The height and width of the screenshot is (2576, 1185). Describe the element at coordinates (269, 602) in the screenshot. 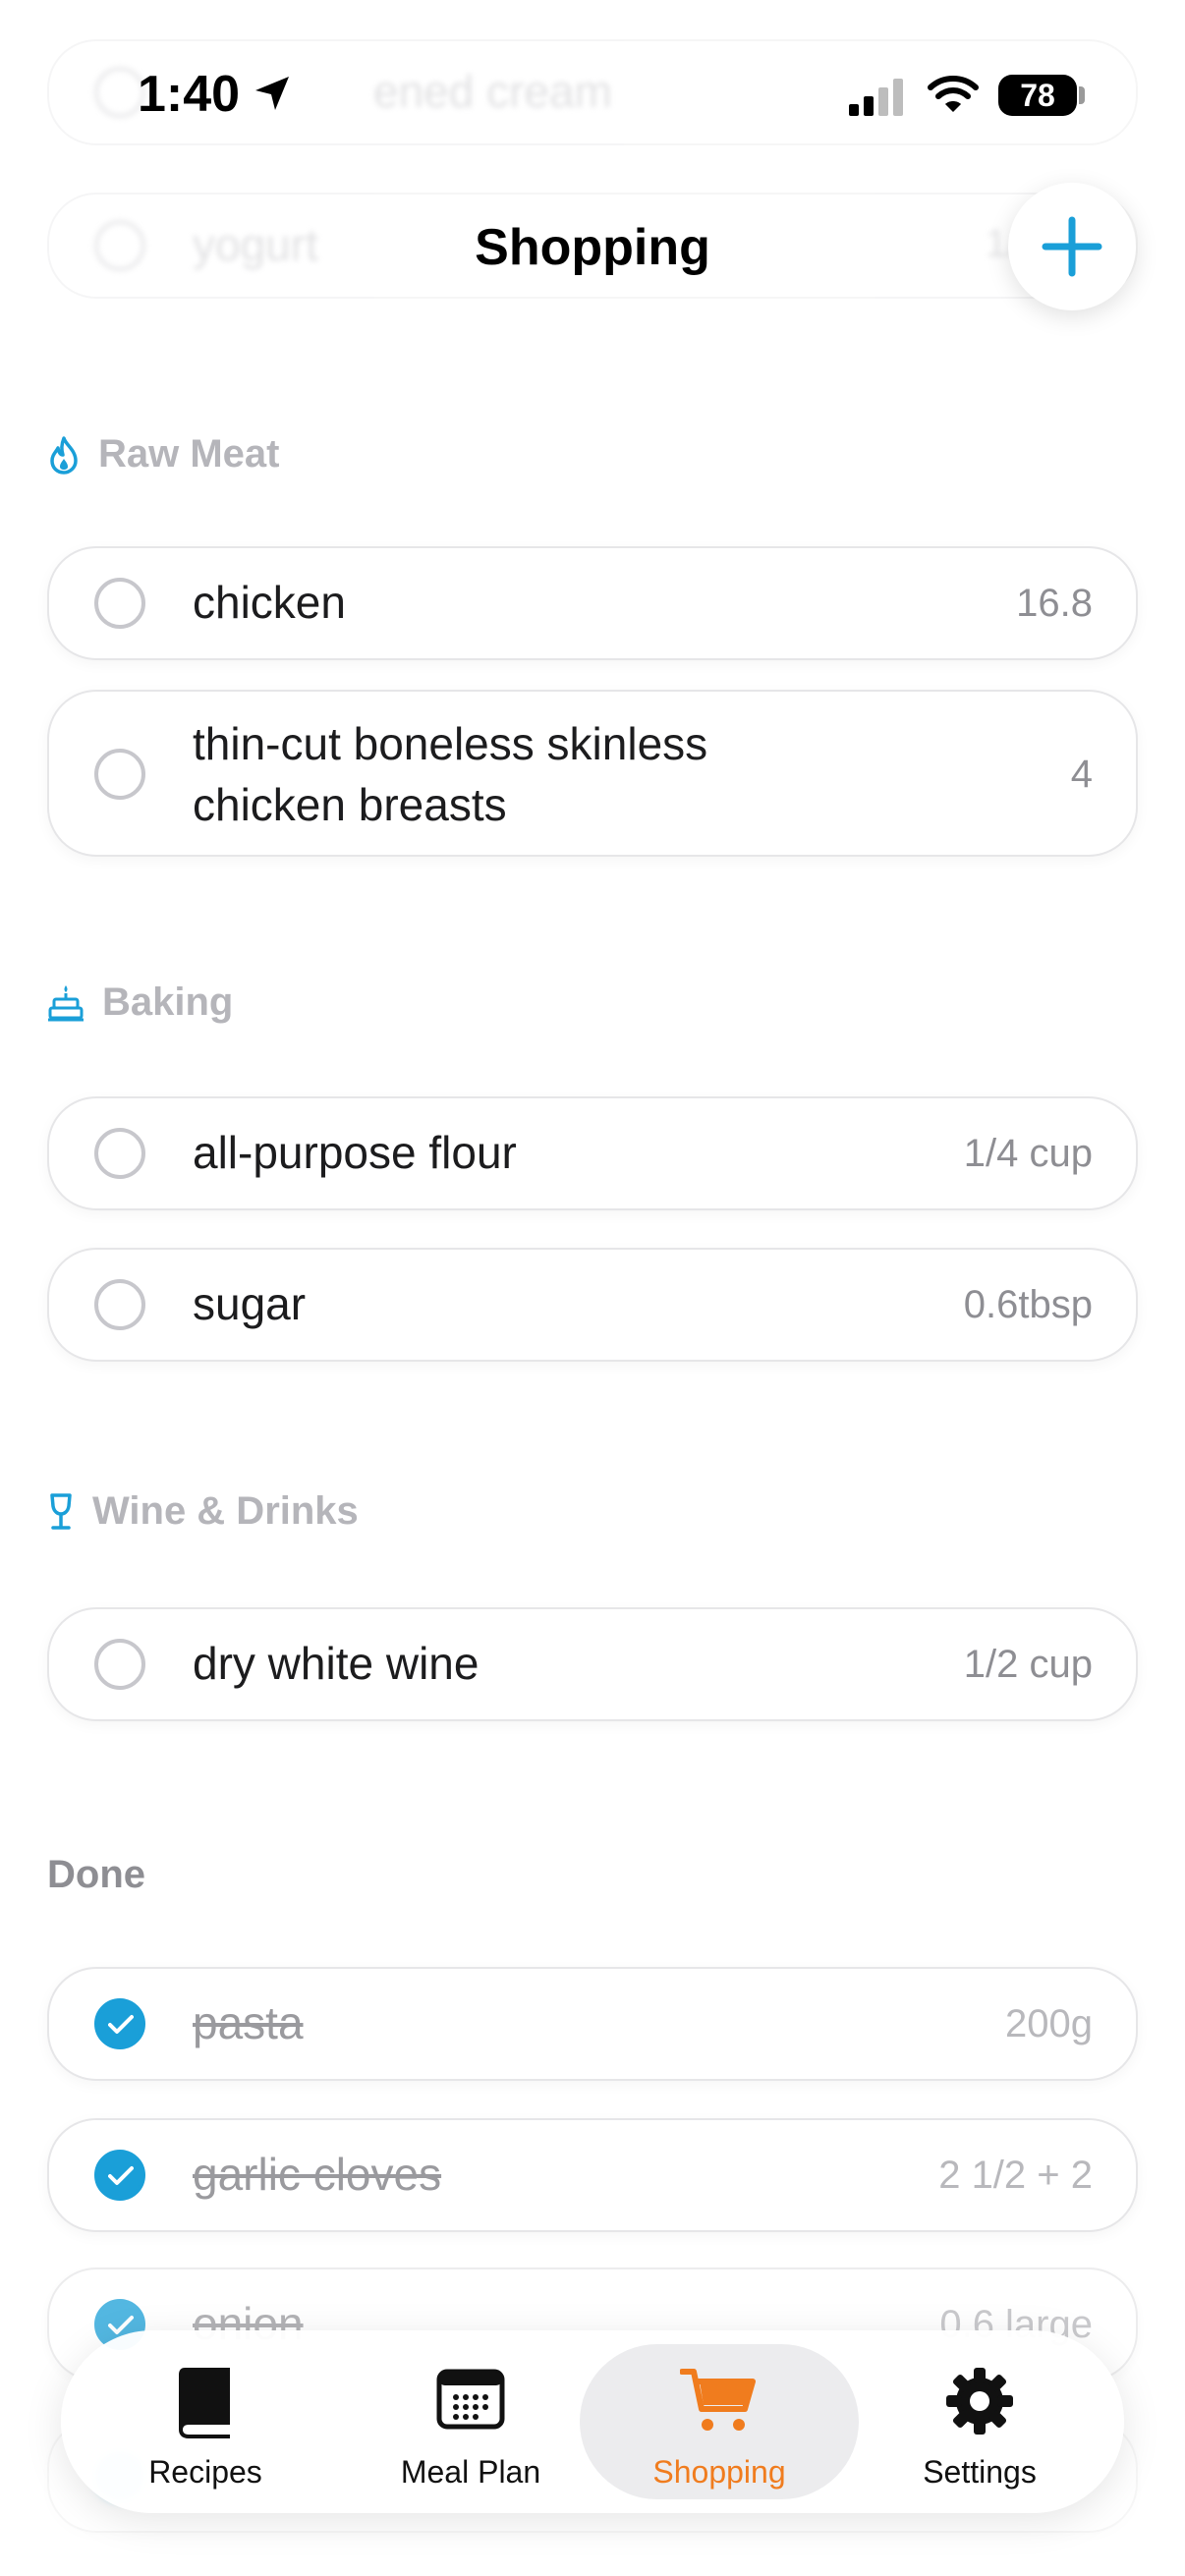

I see `item-name: chicken` at that location.